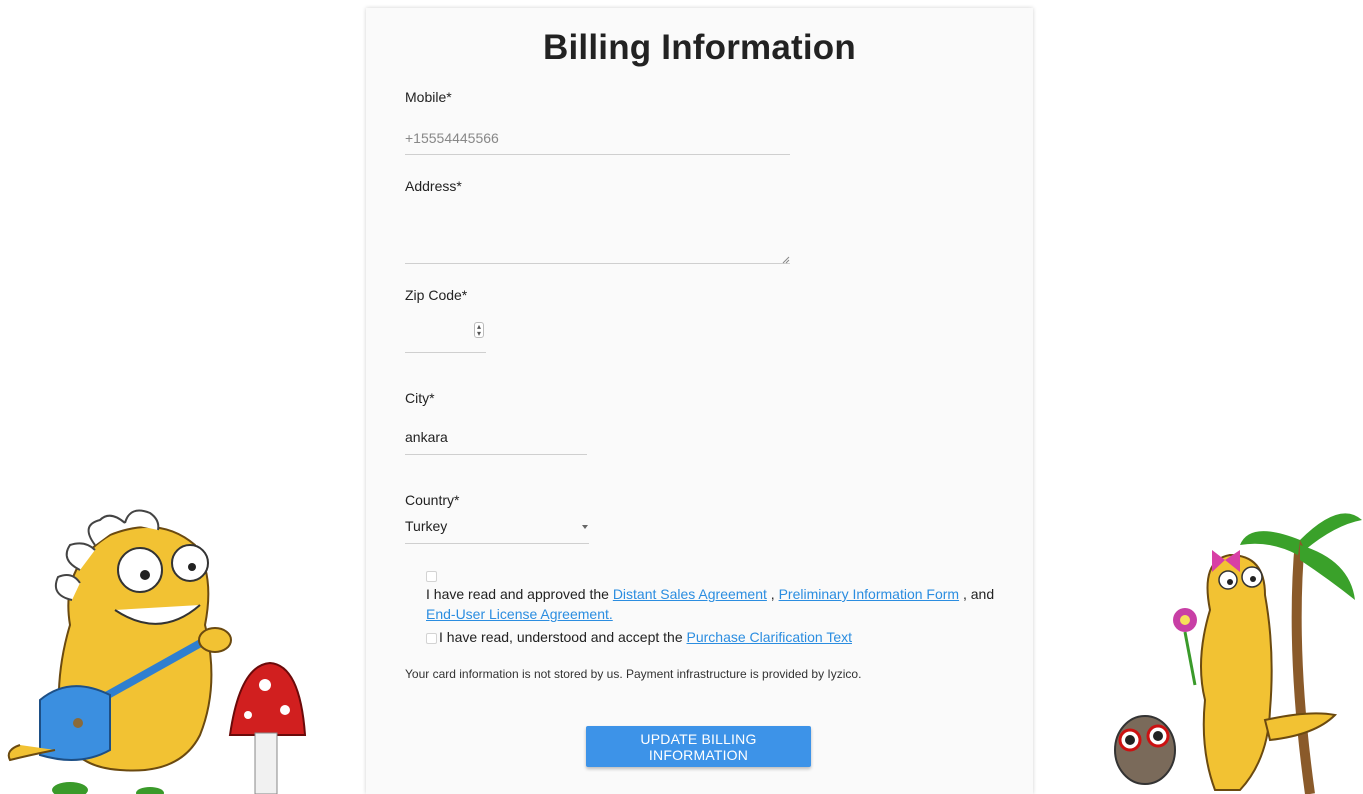 This screenshot has height=794, width=1363. I want to click on address-textarea, so click(597, 236).